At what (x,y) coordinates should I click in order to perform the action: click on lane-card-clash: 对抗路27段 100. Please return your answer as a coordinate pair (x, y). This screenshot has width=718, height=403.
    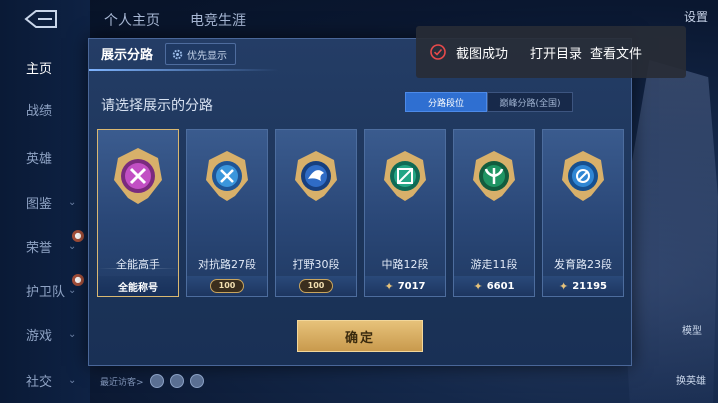
    Looking at the image, I should click on (227, 213).